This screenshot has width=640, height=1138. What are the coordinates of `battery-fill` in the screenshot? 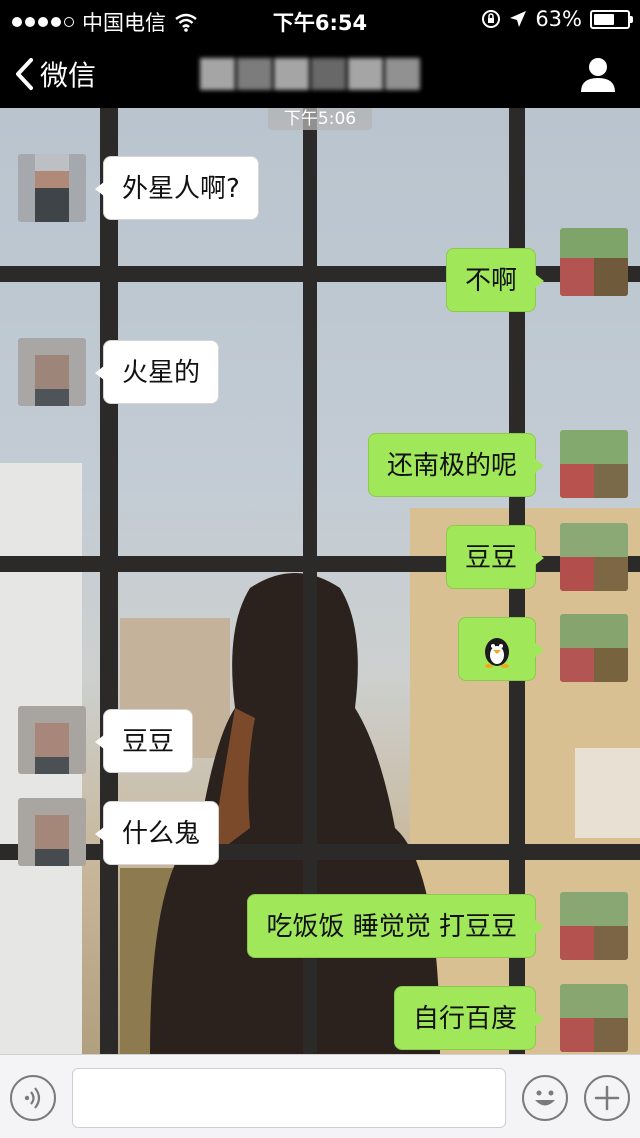 It's located at (604, 19).